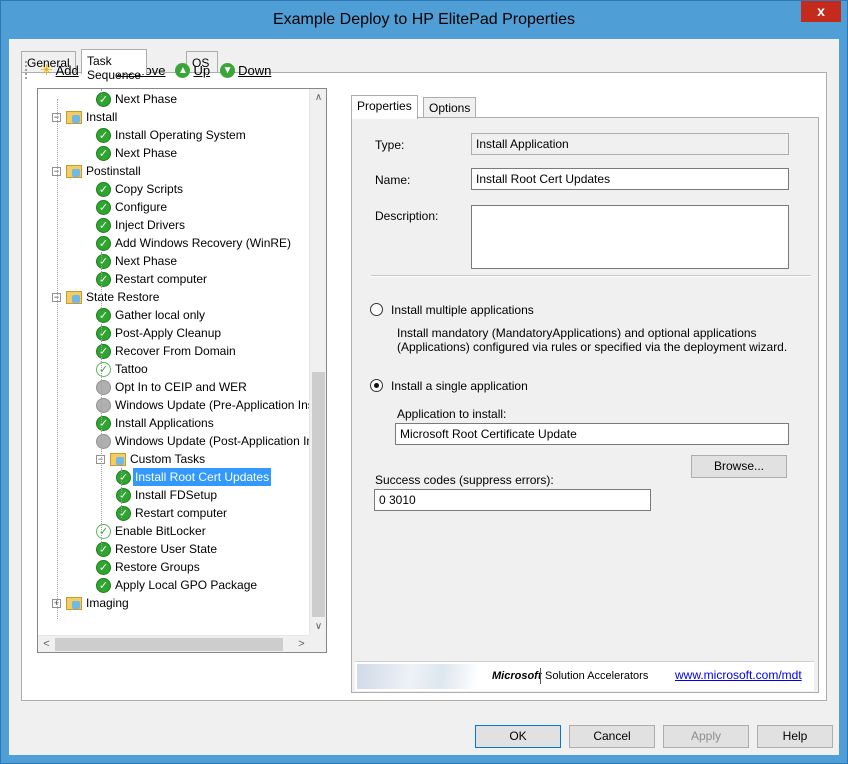  I want to click on tree-item: − Custom Tasks, so click(151, 459).